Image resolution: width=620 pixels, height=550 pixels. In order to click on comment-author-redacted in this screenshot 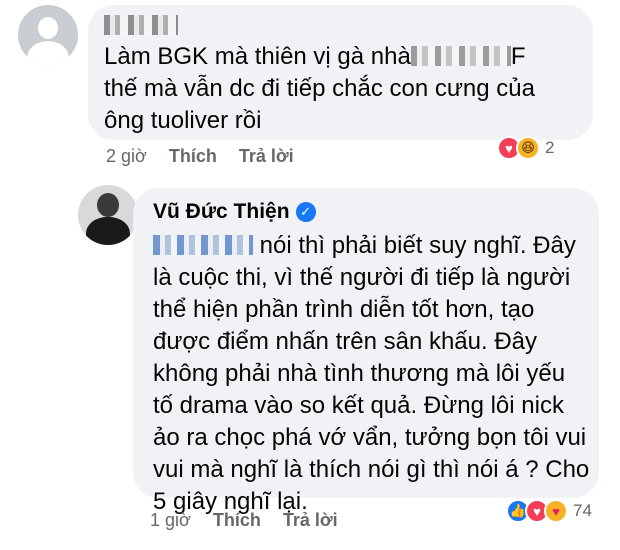, I will do `click(141, 25)`.